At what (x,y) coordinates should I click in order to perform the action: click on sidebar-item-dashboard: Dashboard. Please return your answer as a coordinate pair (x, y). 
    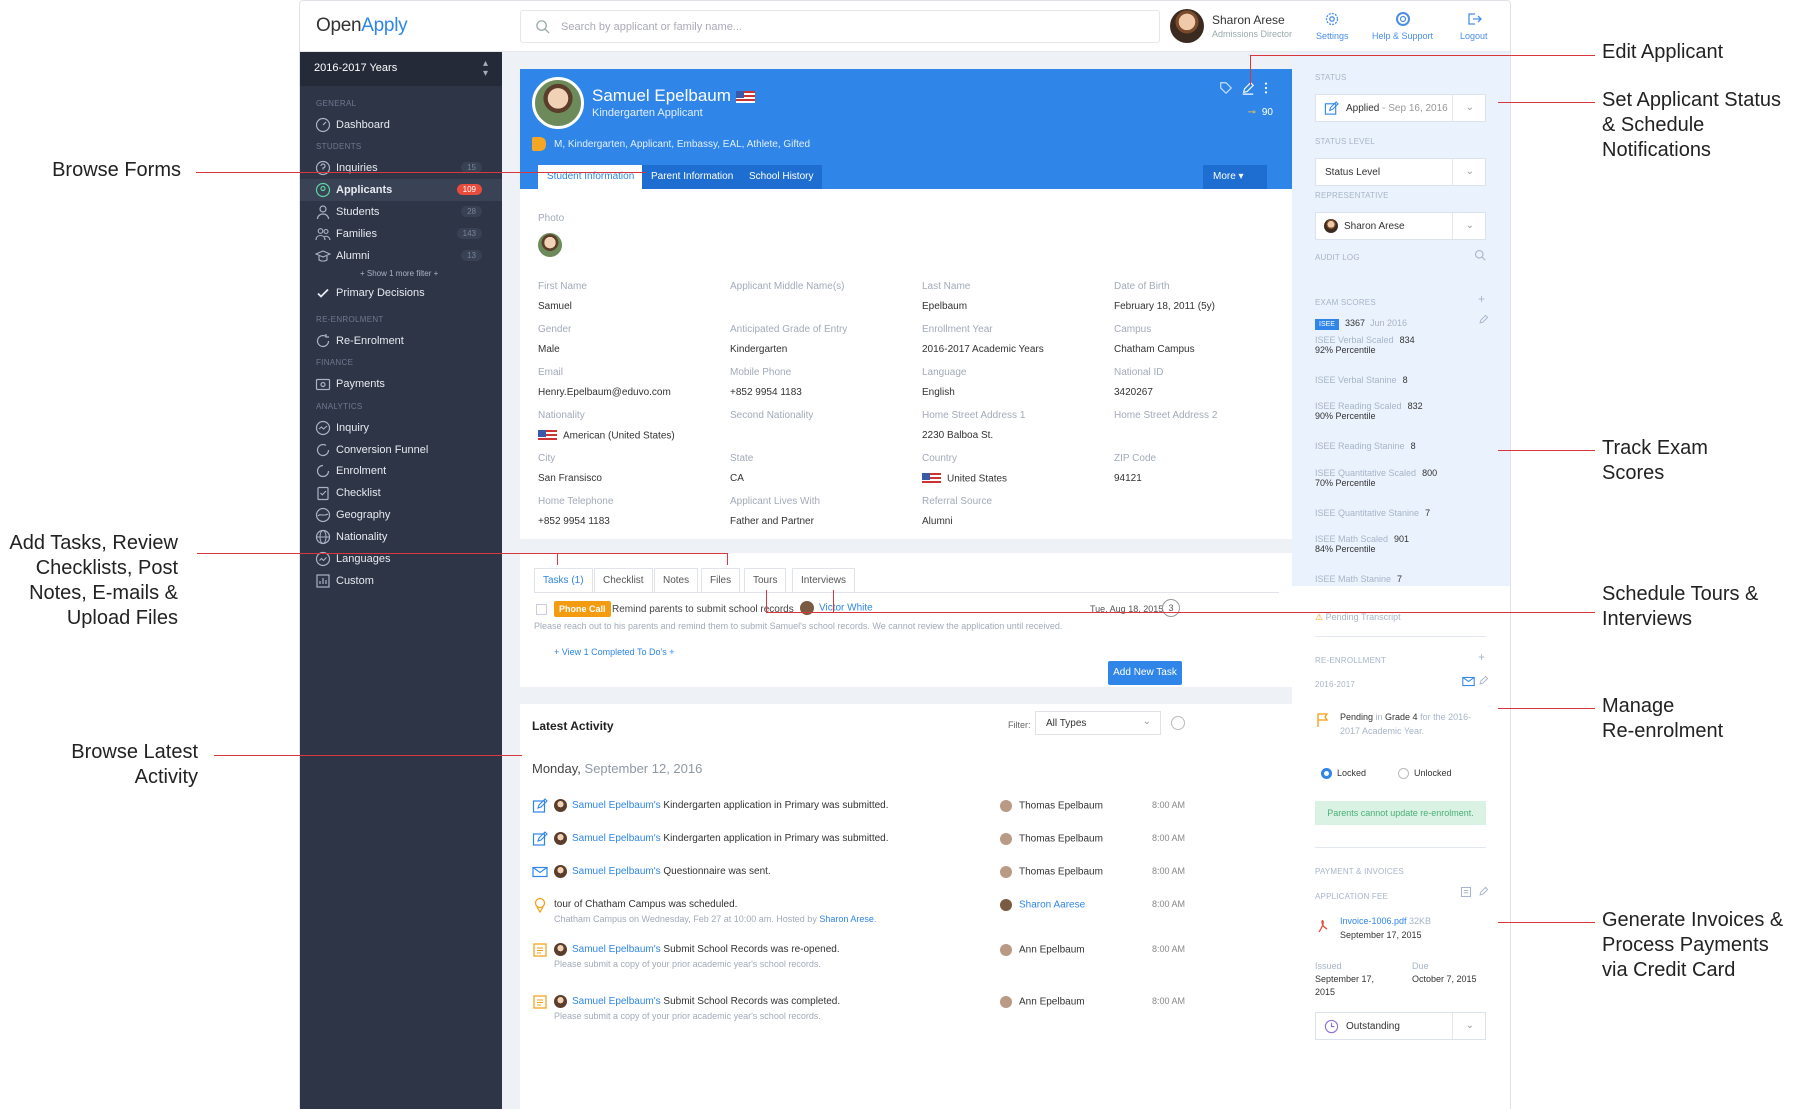
    Looking at the image, I should click on (401, 125).